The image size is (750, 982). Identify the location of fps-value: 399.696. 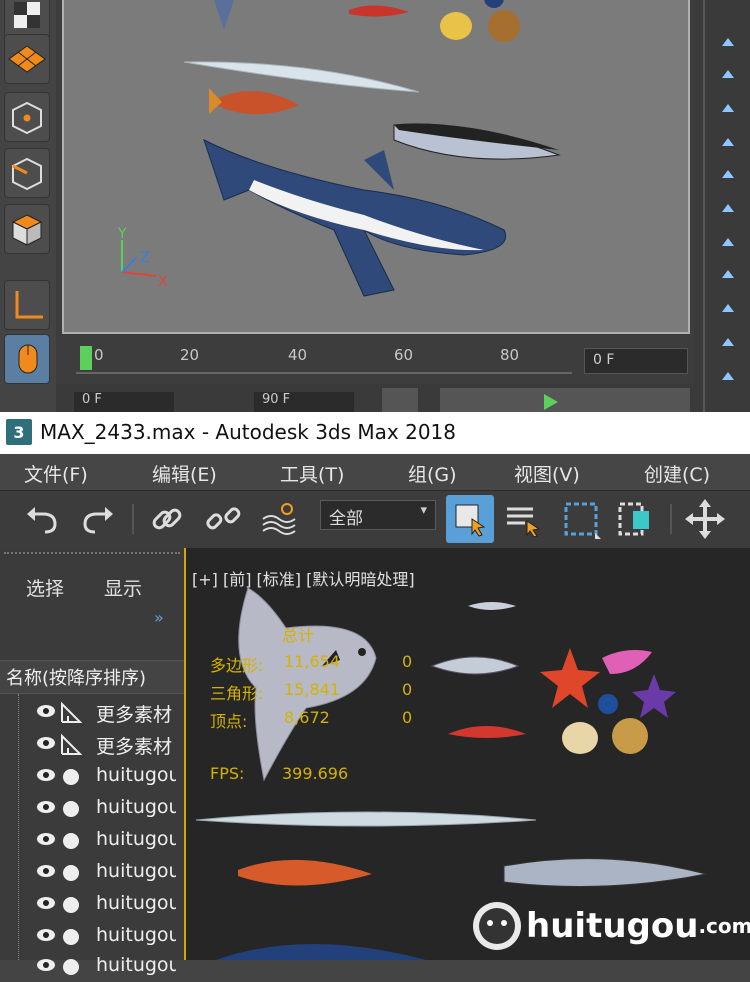
(315, 773).